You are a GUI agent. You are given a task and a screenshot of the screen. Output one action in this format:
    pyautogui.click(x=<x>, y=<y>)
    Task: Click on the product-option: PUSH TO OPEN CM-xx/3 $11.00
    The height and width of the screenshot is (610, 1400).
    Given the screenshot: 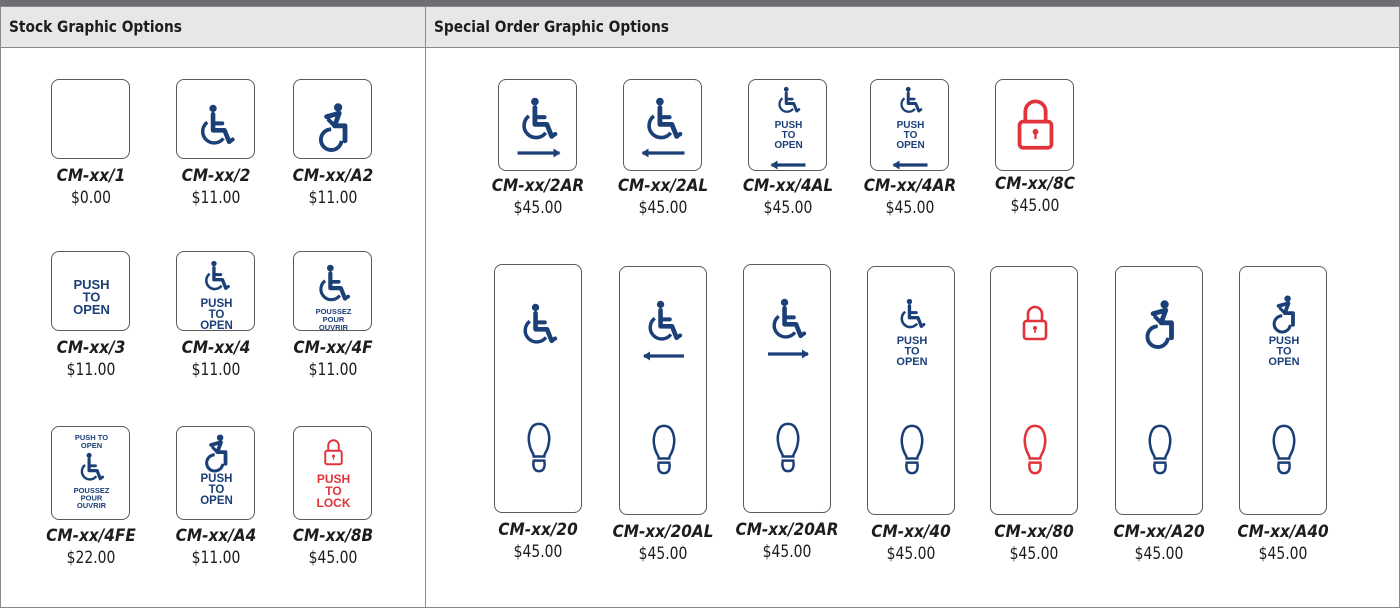 What is the action you would take?
    pyautogui.click(x=90, y=321)
    